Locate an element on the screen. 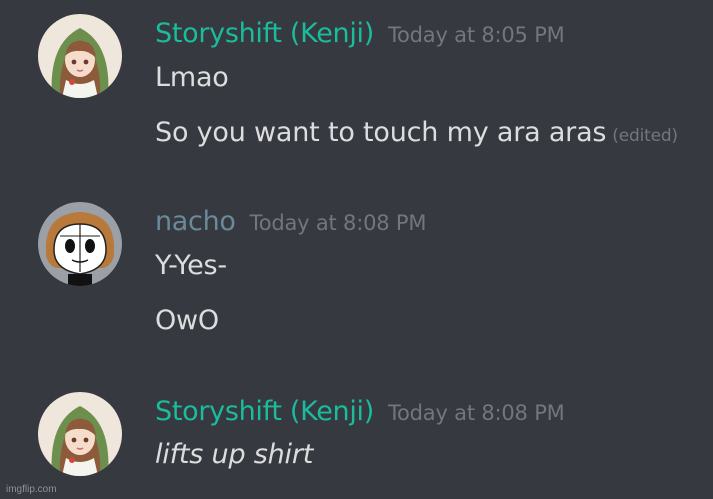 The width and height of the screenshot is (713, 499). username: nacho is located at coordinates (195, 221).